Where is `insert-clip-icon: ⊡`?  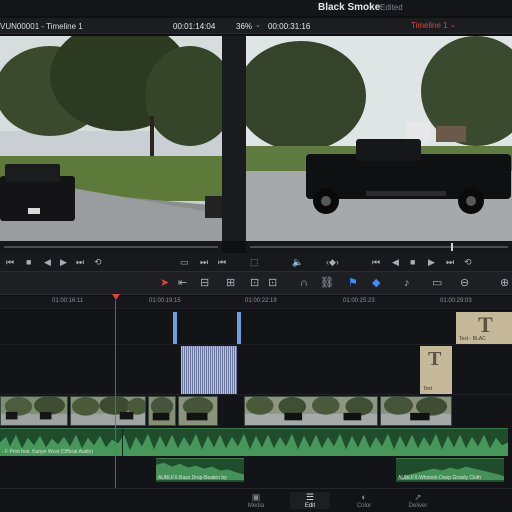 insert-clip-icon: ⊡ is located at coordinates (254, 283).